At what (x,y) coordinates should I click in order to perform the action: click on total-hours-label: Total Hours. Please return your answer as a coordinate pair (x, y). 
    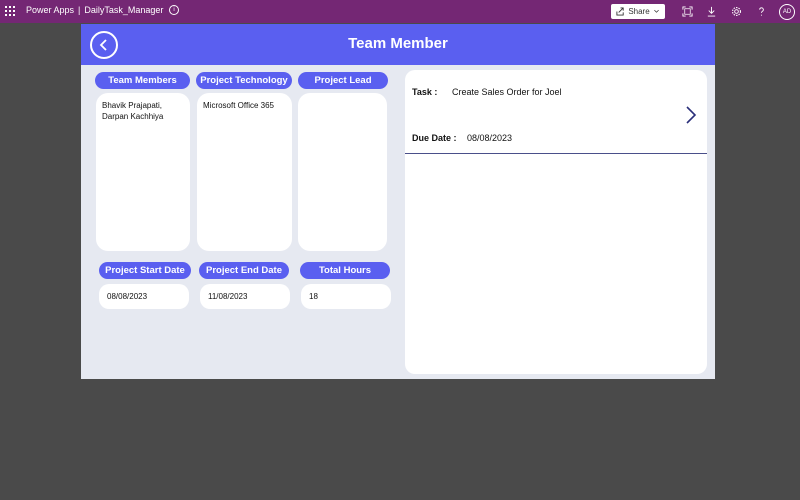
    Looking at the image, I should click on (345, 270).